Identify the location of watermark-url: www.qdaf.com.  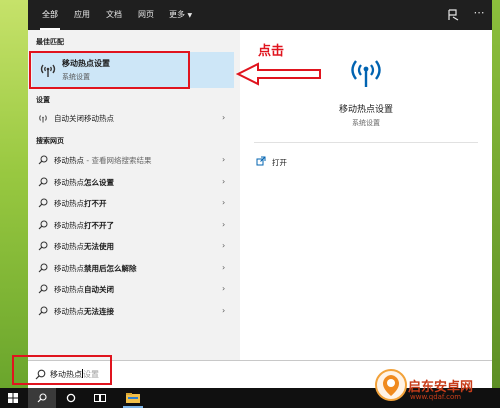
(436, 397).